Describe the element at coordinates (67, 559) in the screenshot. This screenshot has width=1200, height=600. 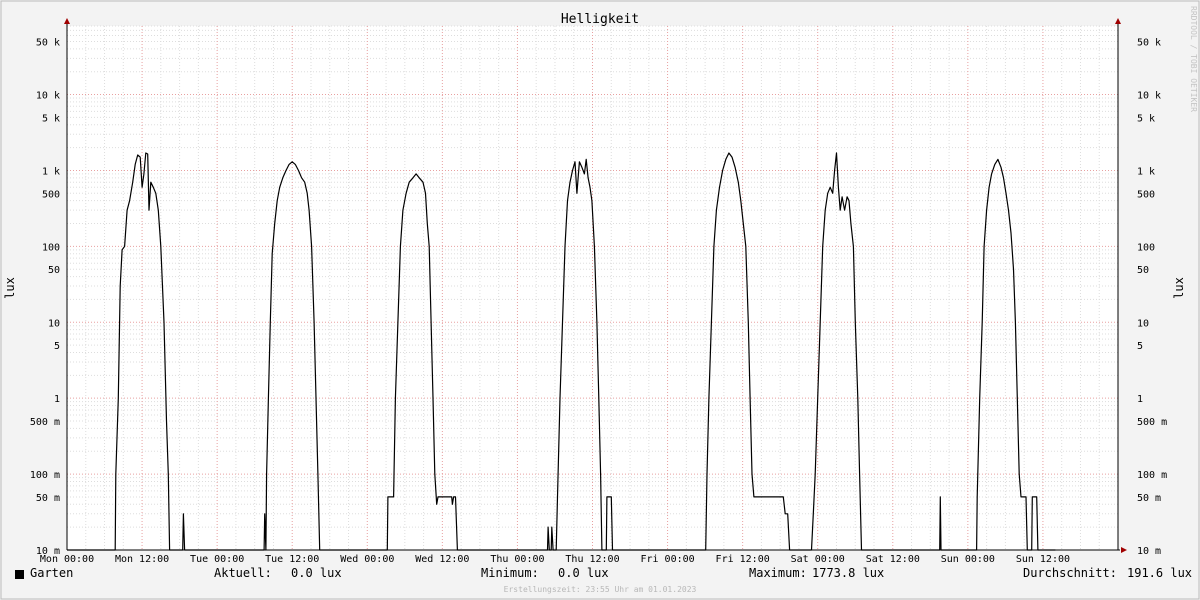
I see `x-tick-label: Mon 00:00` at that location.